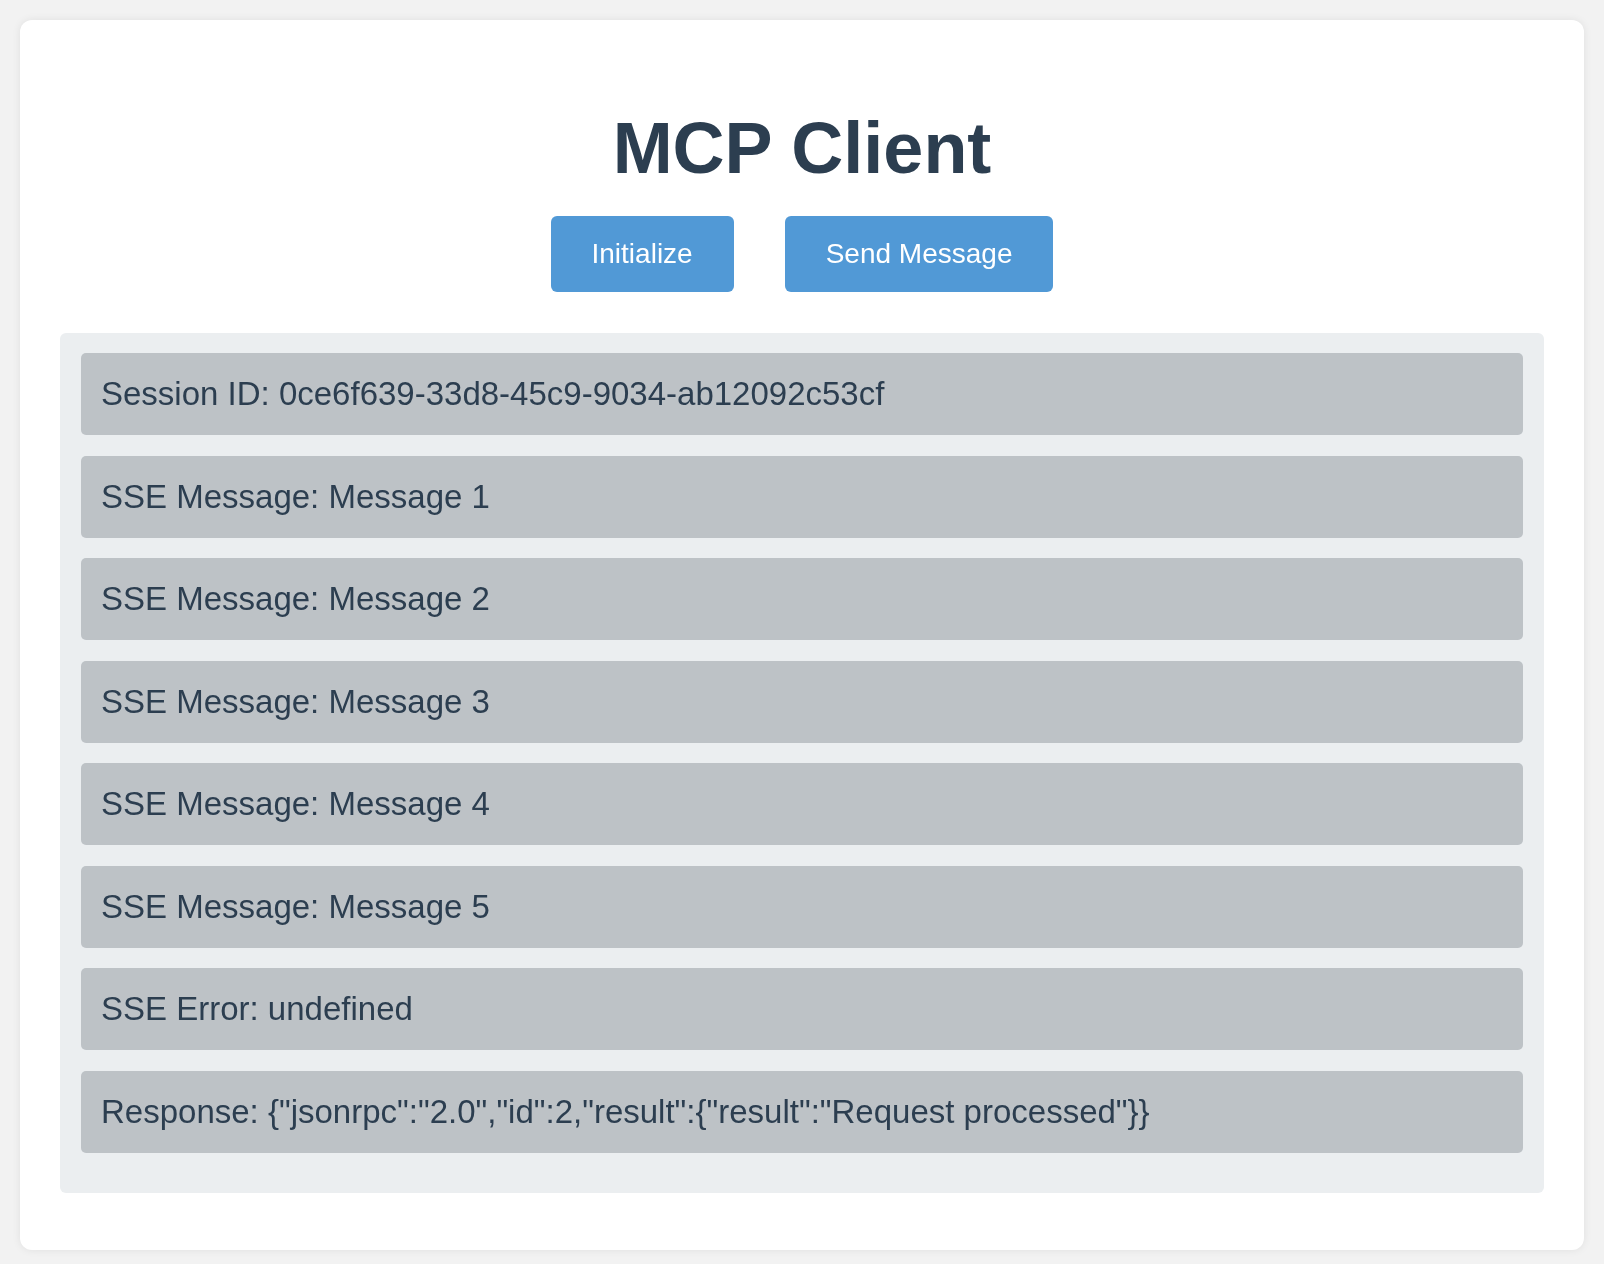  Describe the element at coordinates (802, 1009) in the screenshot. I see `log-entry: SSE Error: undefined` at that location.